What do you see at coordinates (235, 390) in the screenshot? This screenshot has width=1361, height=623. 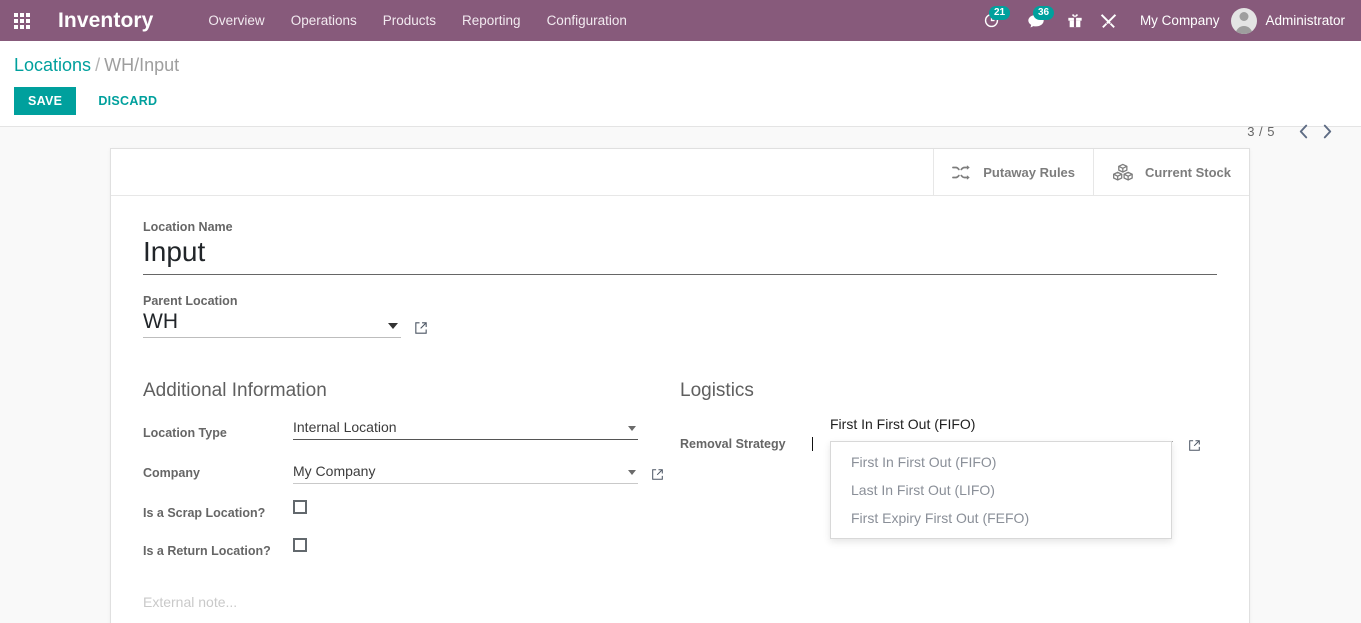 I see `additional-information-title: Additional Information` at bounding box center [235, 390].